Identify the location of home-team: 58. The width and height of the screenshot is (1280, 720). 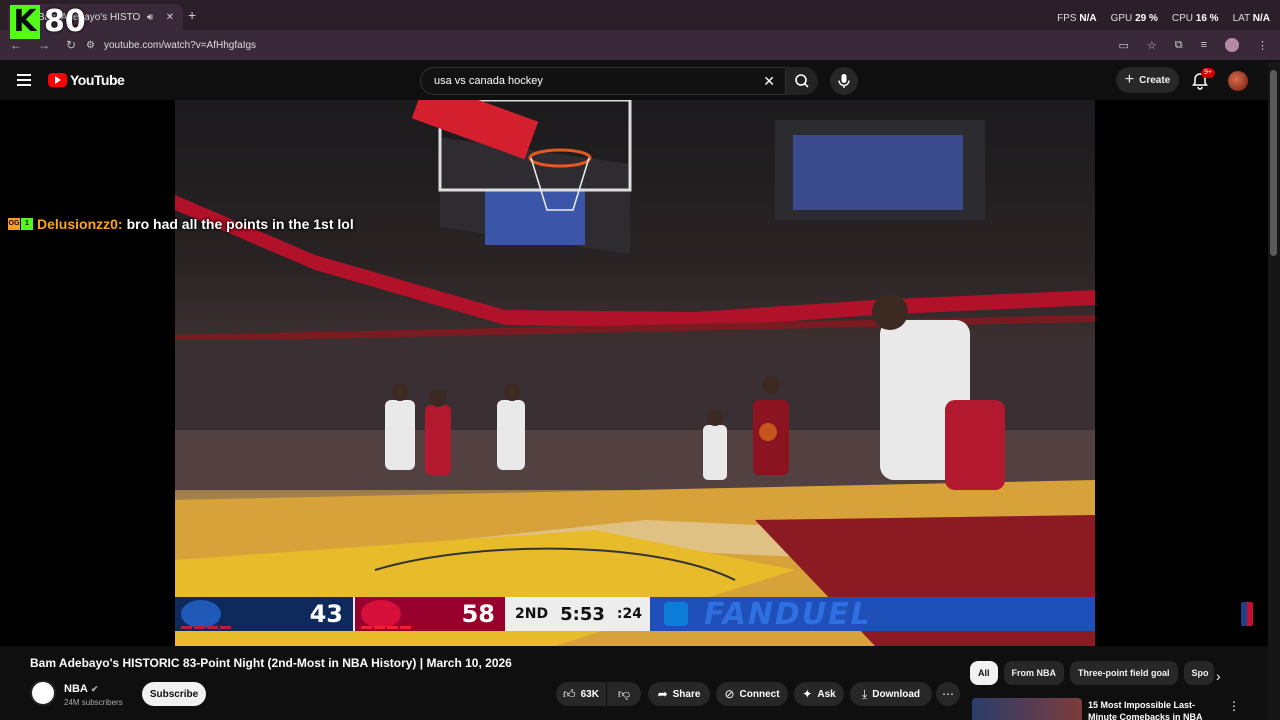
(430, 614).